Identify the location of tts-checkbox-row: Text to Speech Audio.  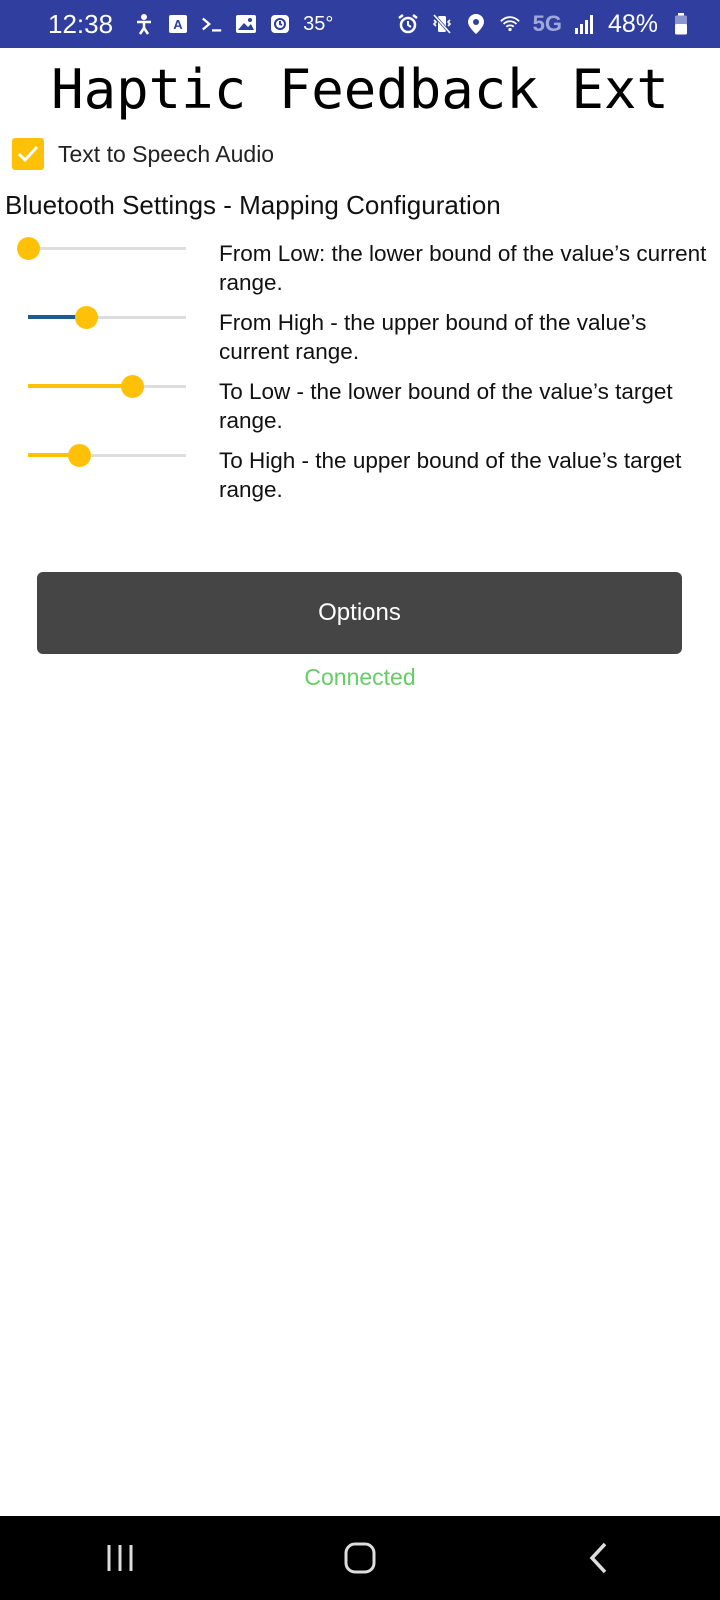
(143, 154).